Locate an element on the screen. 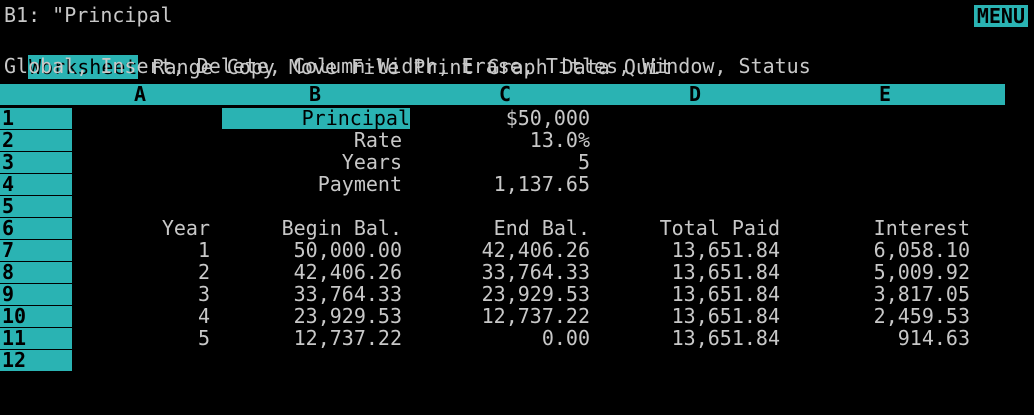  status-line: B1: "Principal MENU is located at coordinates (517, 15).